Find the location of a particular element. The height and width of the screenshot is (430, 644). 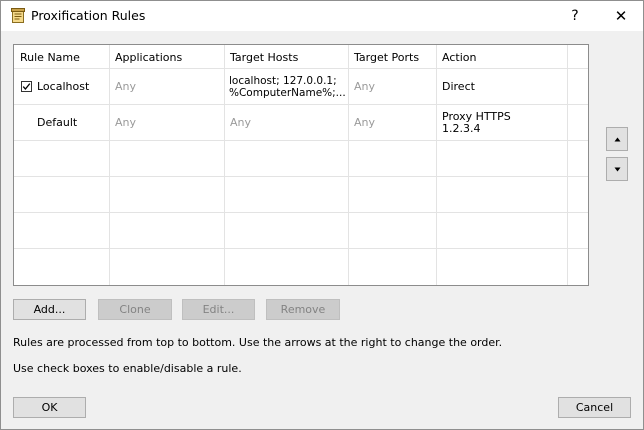

column-header-target-hosts: Target Hosts is located at coordinates (264, 57).